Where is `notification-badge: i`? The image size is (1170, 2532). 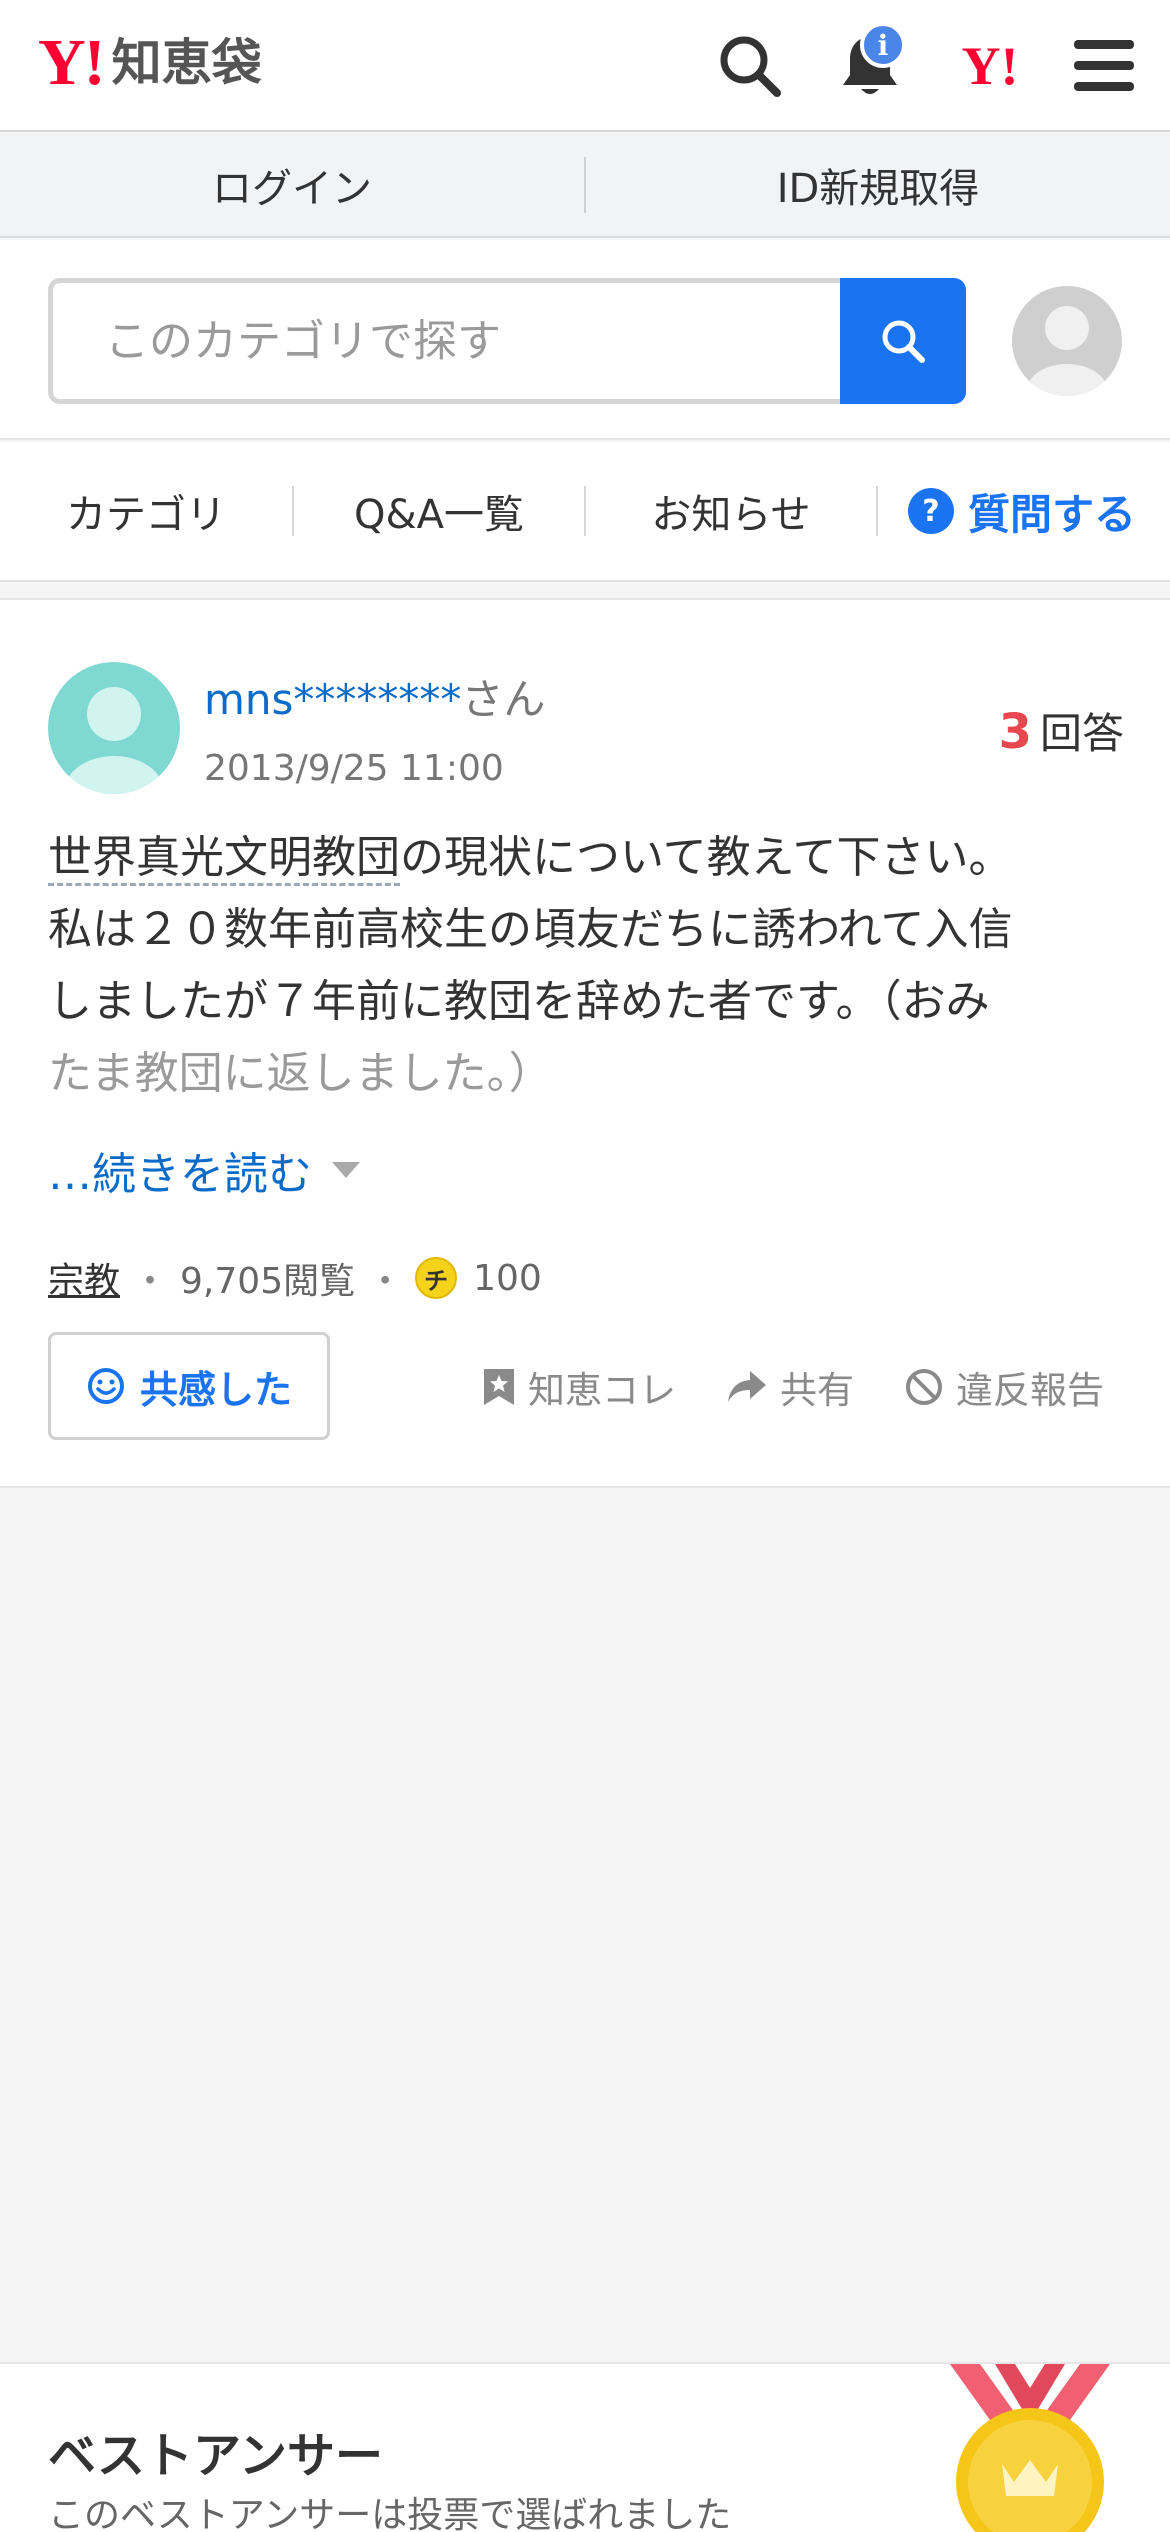
notification-badge: i is located at coordinates (883, 45).